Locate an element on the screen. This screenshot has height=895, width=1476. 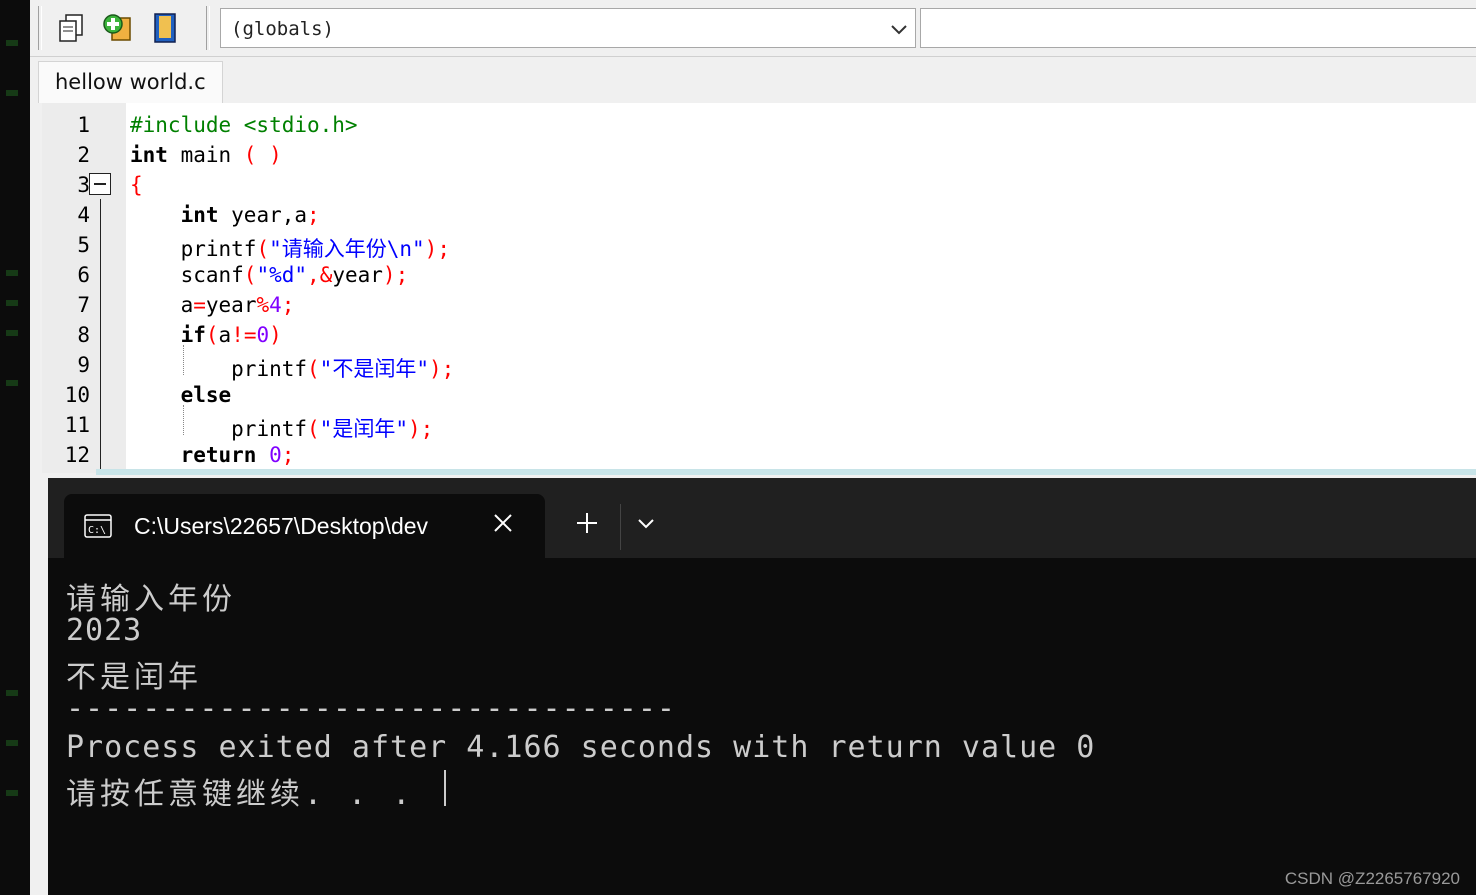
line-number: 12 is located at coordinates (77, 455).